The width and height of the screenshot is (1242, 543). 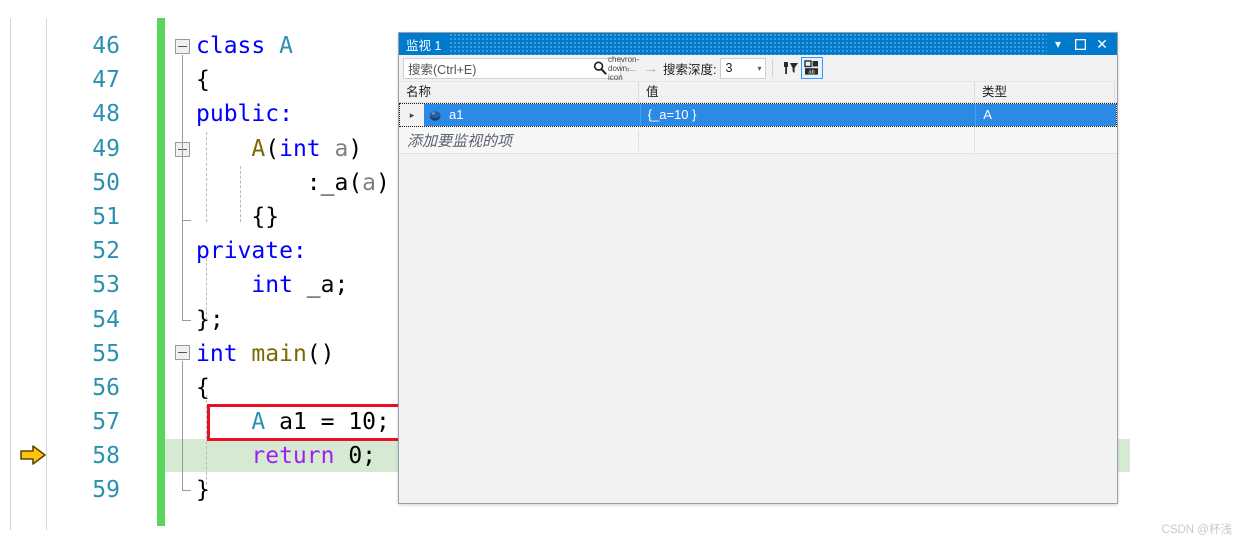 I want to click on code-text: private:, so click(x=251, y=251).